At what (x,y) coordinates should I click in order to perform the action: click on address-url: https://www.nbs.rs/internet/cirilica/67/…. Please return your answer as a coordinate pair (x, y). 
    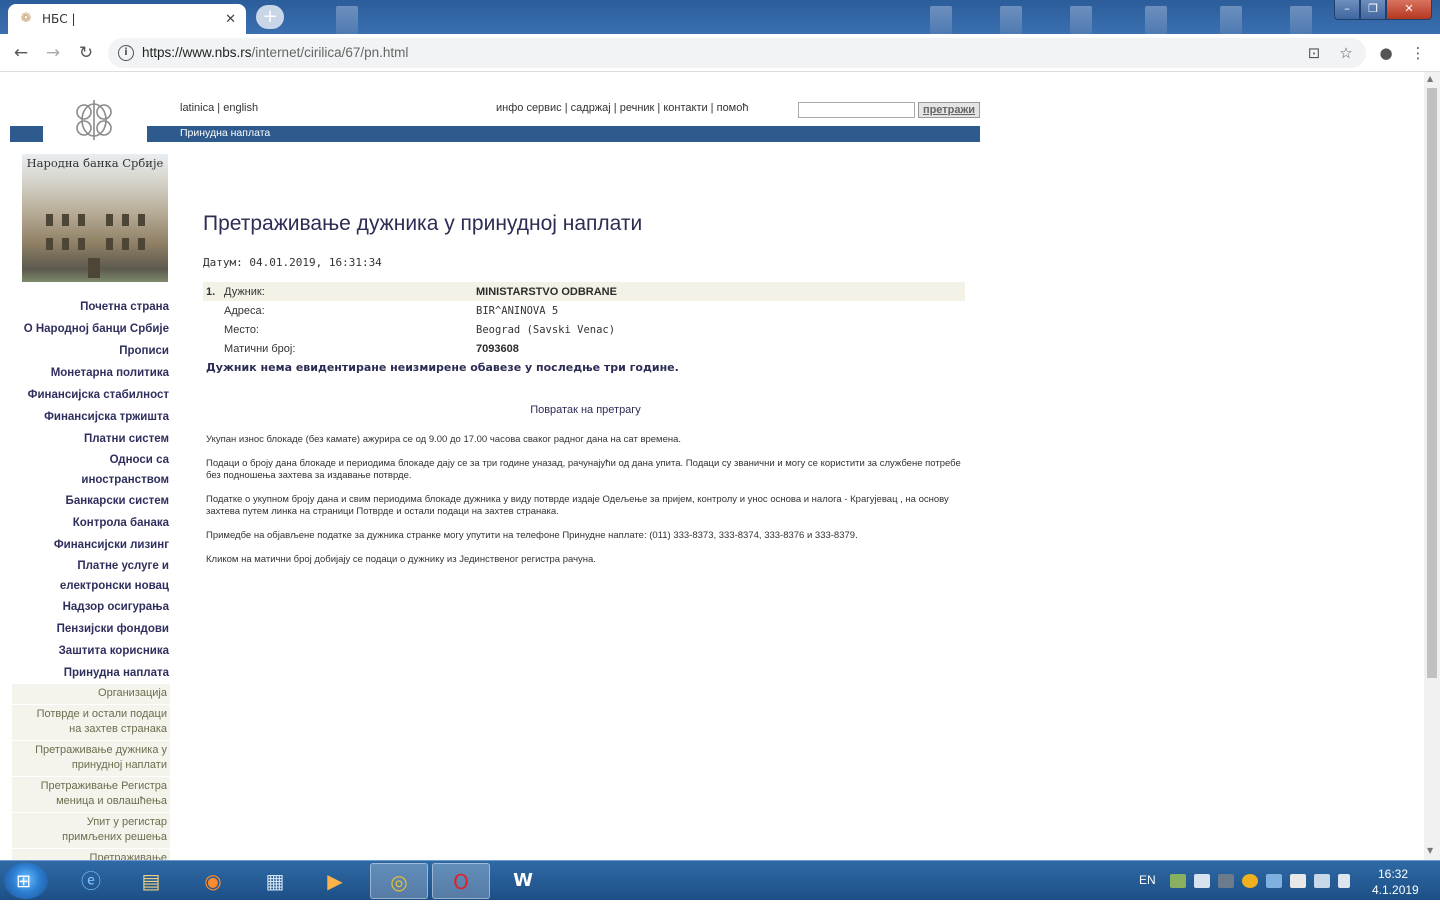
    Looking at the image, I should click on (275, 52).